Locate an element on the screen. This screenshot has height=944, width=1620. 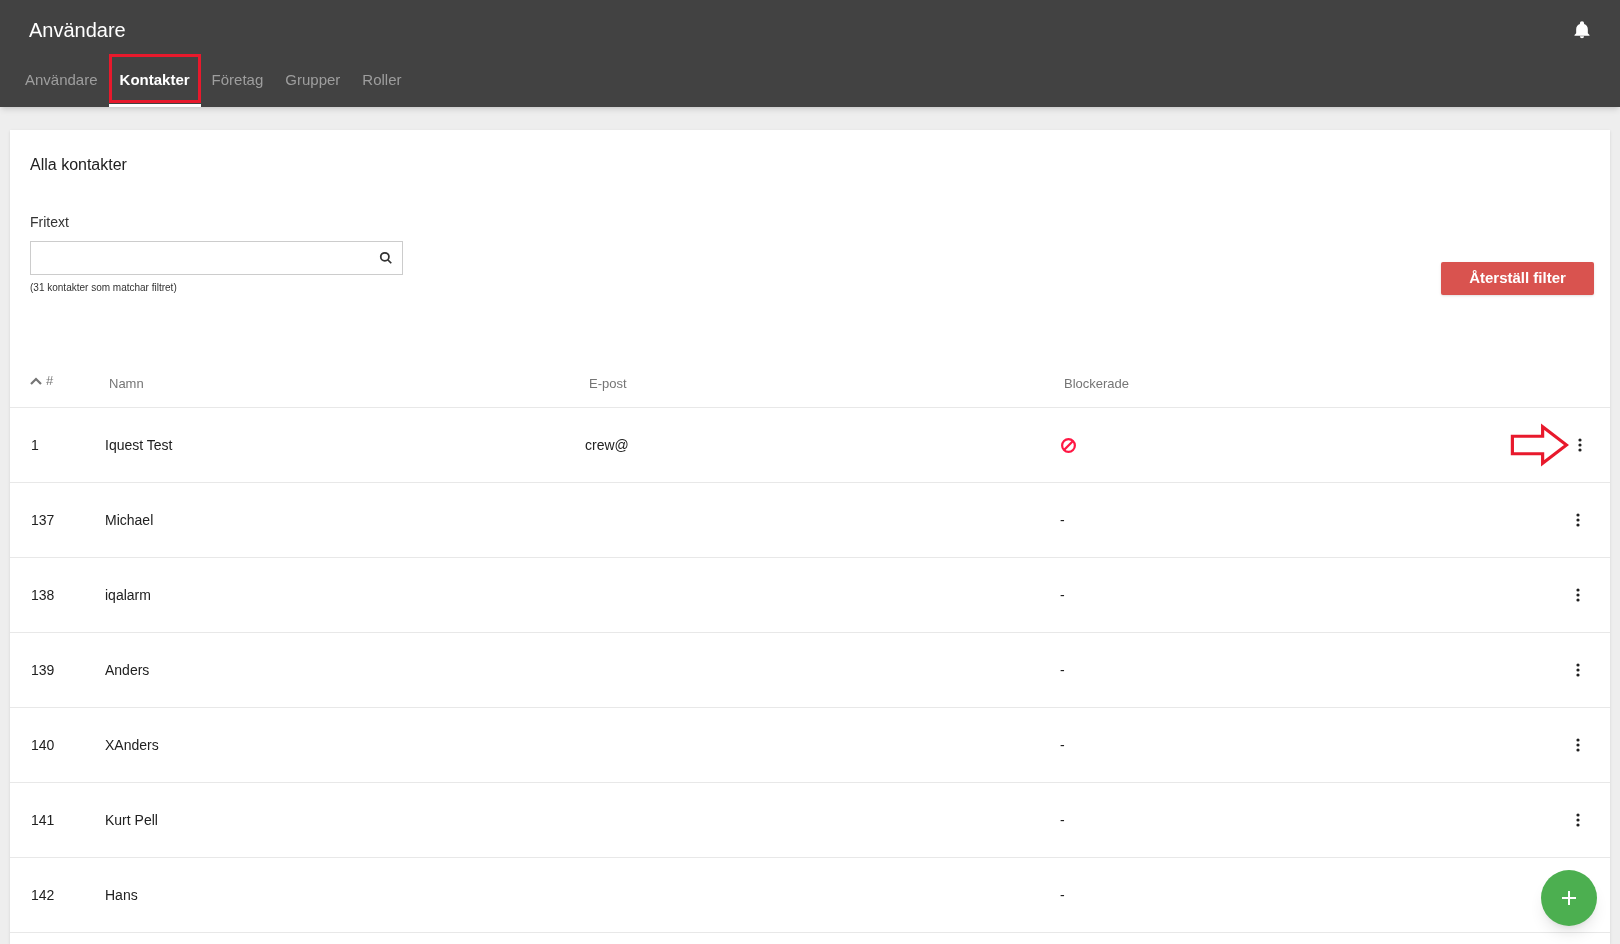
table-cell: Kurt Pell is located at coordinates (131, 819).